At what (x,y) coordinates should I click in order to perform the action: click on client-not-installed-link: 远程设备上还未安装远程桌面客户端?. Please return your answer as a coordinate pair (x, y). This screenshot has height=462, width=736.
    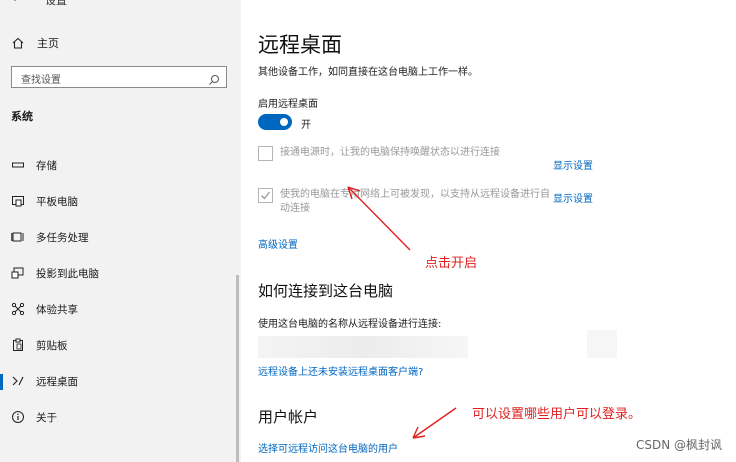
    Looking at the image, I should click on (340, 370).